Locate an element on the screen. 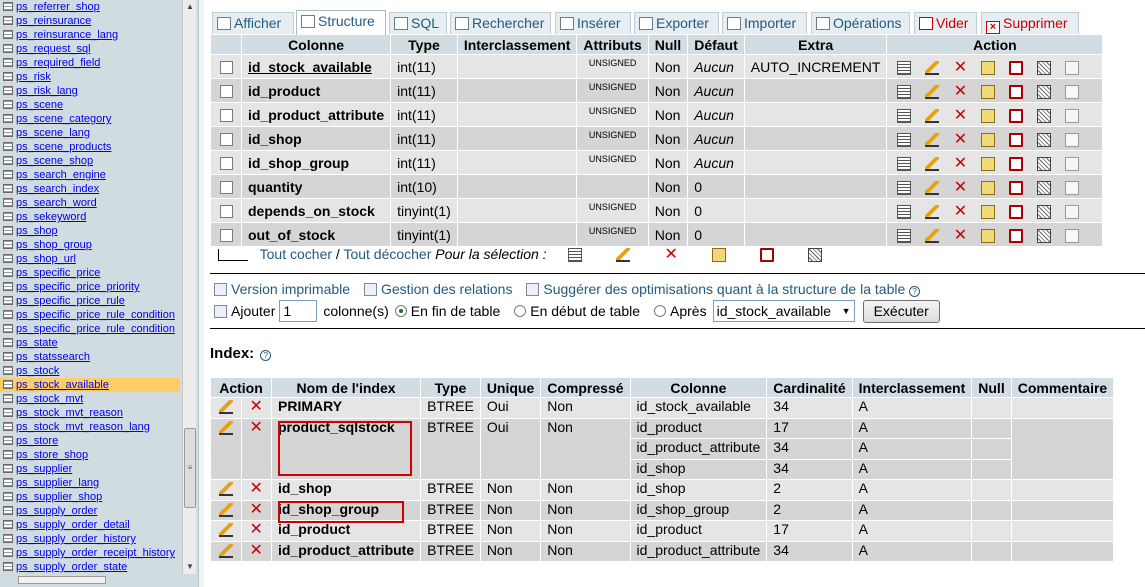  table-name-link: ps_stock_mvt_reason is located at coordinates (69, 413).